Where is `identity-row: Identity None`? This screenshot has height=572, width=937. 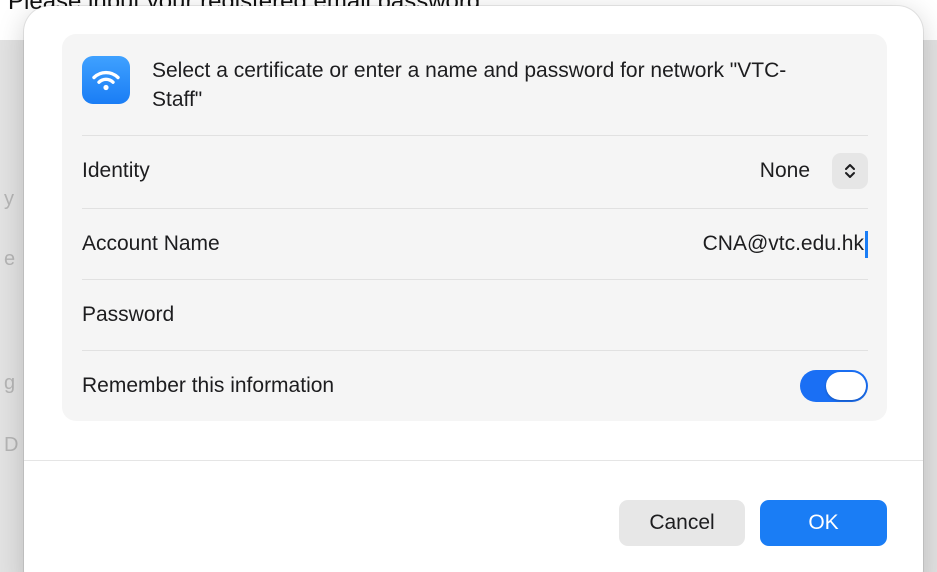 identity-row: Identity None is located at coordinates (475, 170).